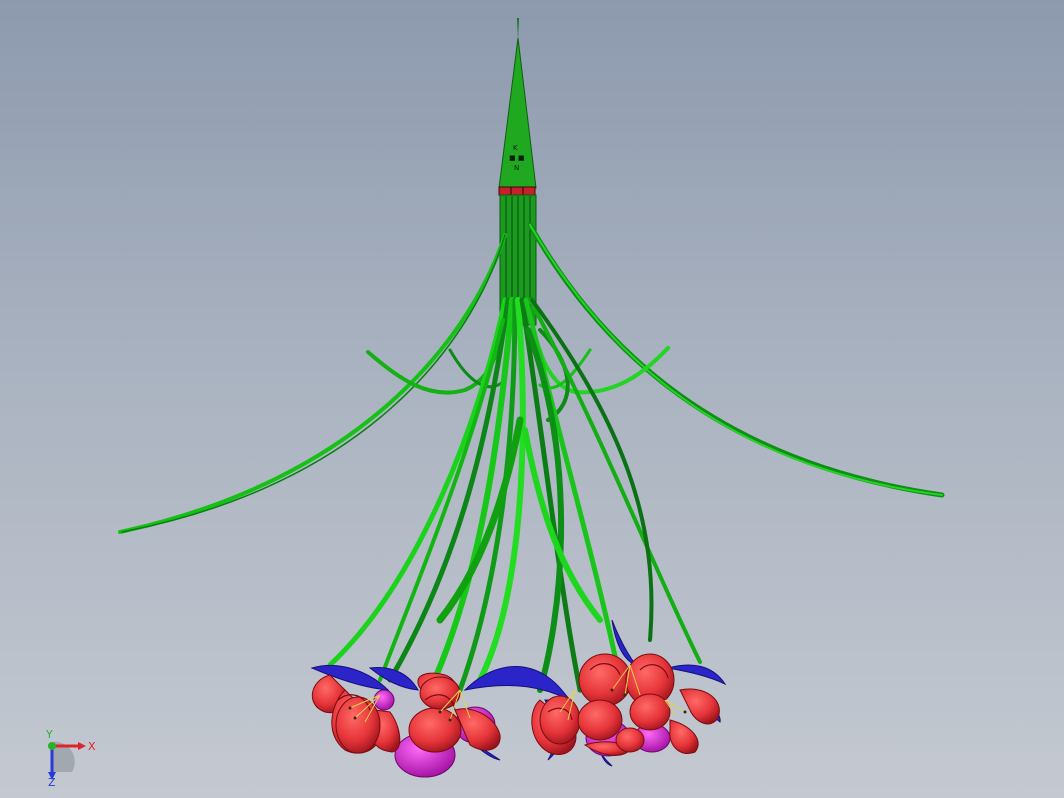 Image resolution: width=1064 pixels, height=798 pixels. What do you see at coordinates (516, 168) in the screenshot?
I see `svg-text: N` at bounding box center [516, 168].